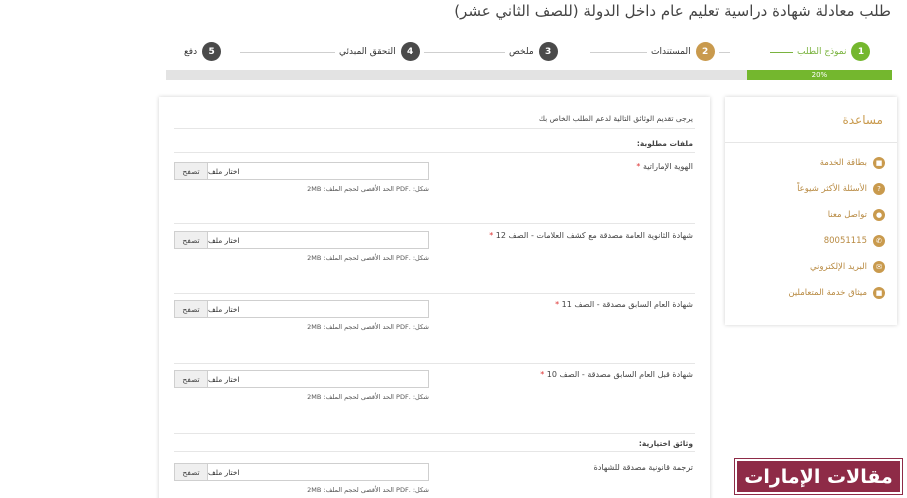  What do you see at coordinates (822, 51) in the screenshot?
I see `step-label: نموذج الطلب` at bounding box center [822, 51].